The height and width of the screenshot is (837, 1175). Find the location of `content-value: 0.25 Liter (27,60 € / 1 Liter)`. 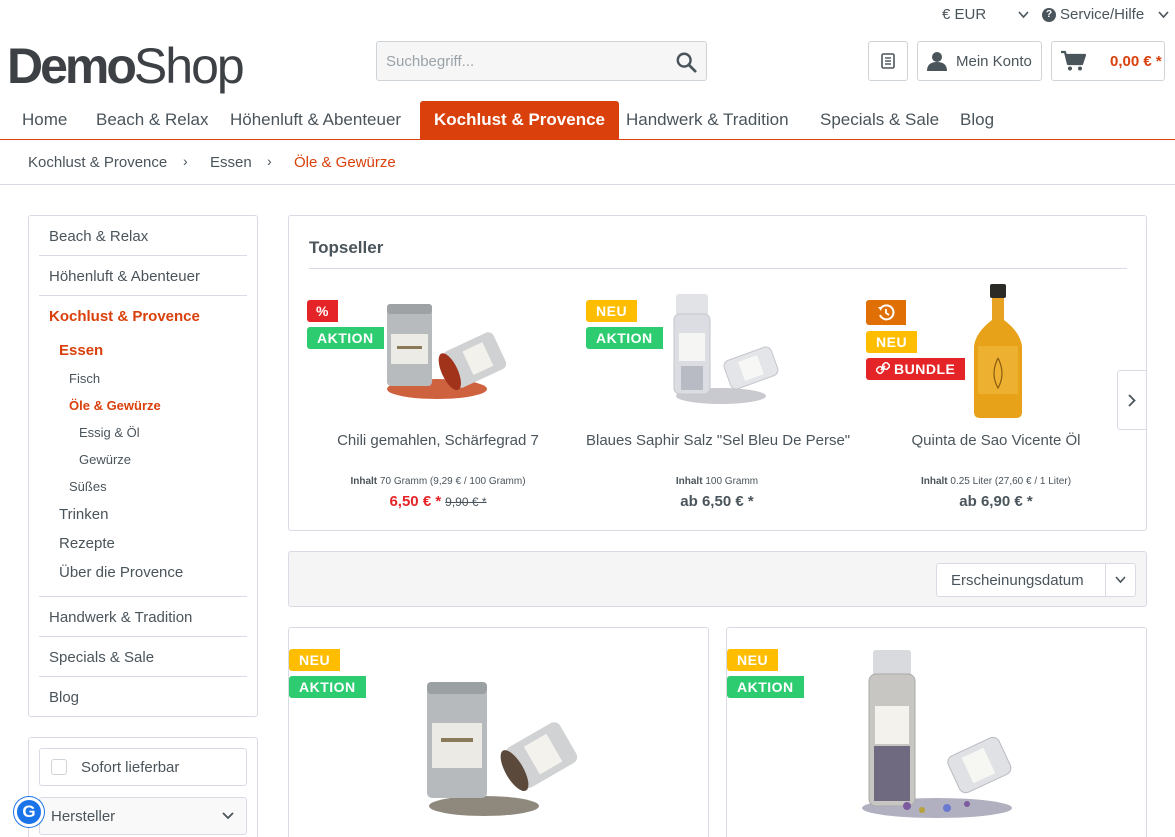

content-value: 0.25 Liter (27,60 € / 1 Liter) is located at coordinates (1011, 481).